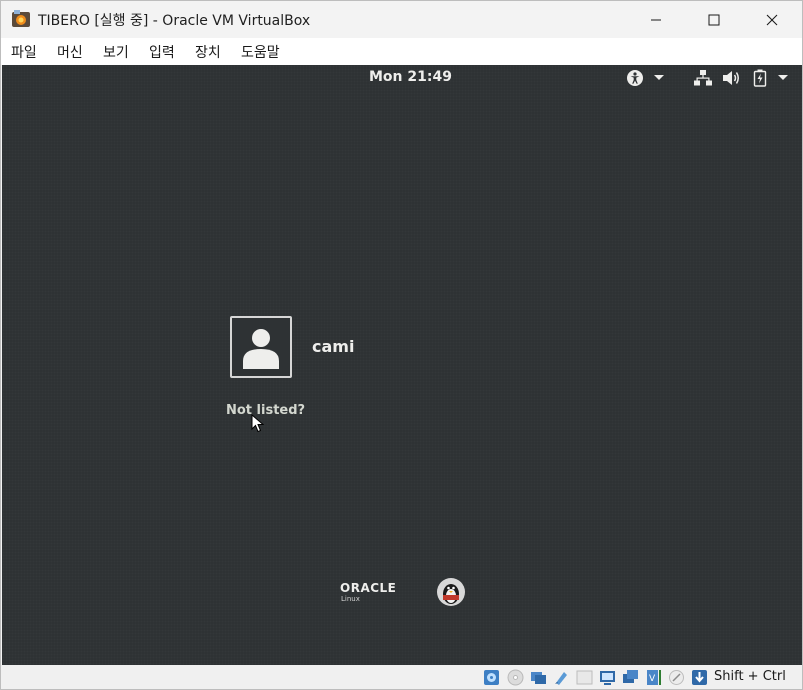 This screenshot has width=803, height=690. What do you see at coordinates (260, 52) in the screenshot?
I see `menu-help: 도움말` at bounding box center [260, 52].